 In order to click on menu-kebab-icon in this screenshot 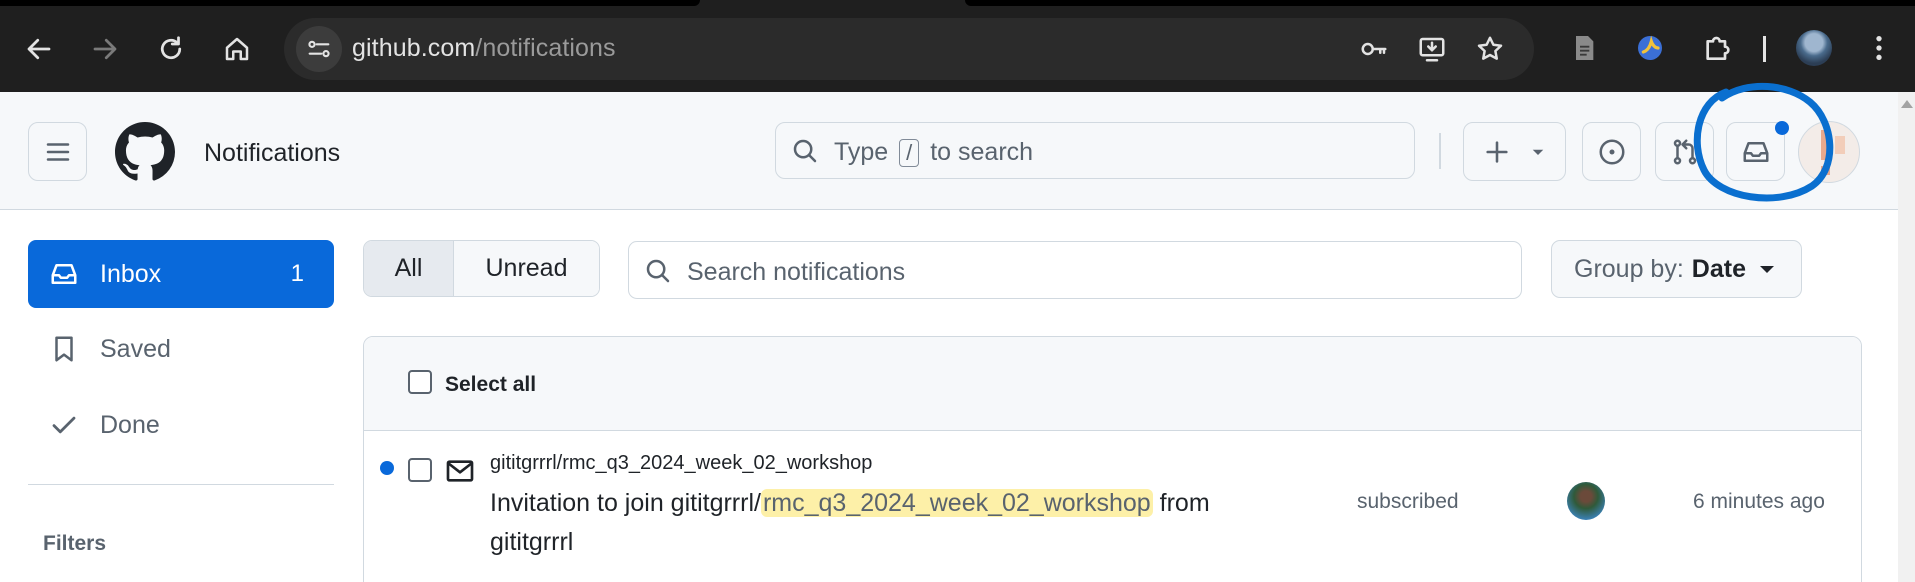, I will do `click(1879, 48)`.